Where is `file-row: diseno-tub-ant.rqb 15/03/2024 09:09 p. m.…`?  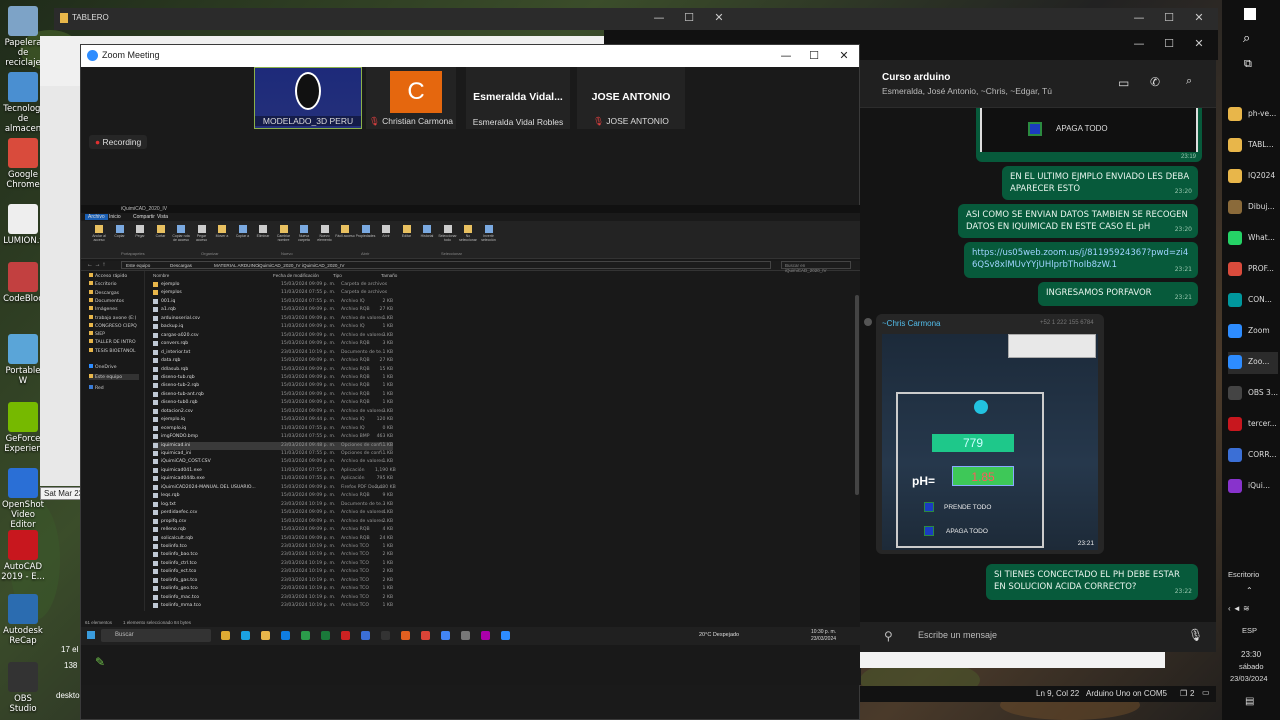
file-row: diseno-tub-ant.rqb 15/03/2024 09:09 p. m.… is located at coordinates (273, 395).